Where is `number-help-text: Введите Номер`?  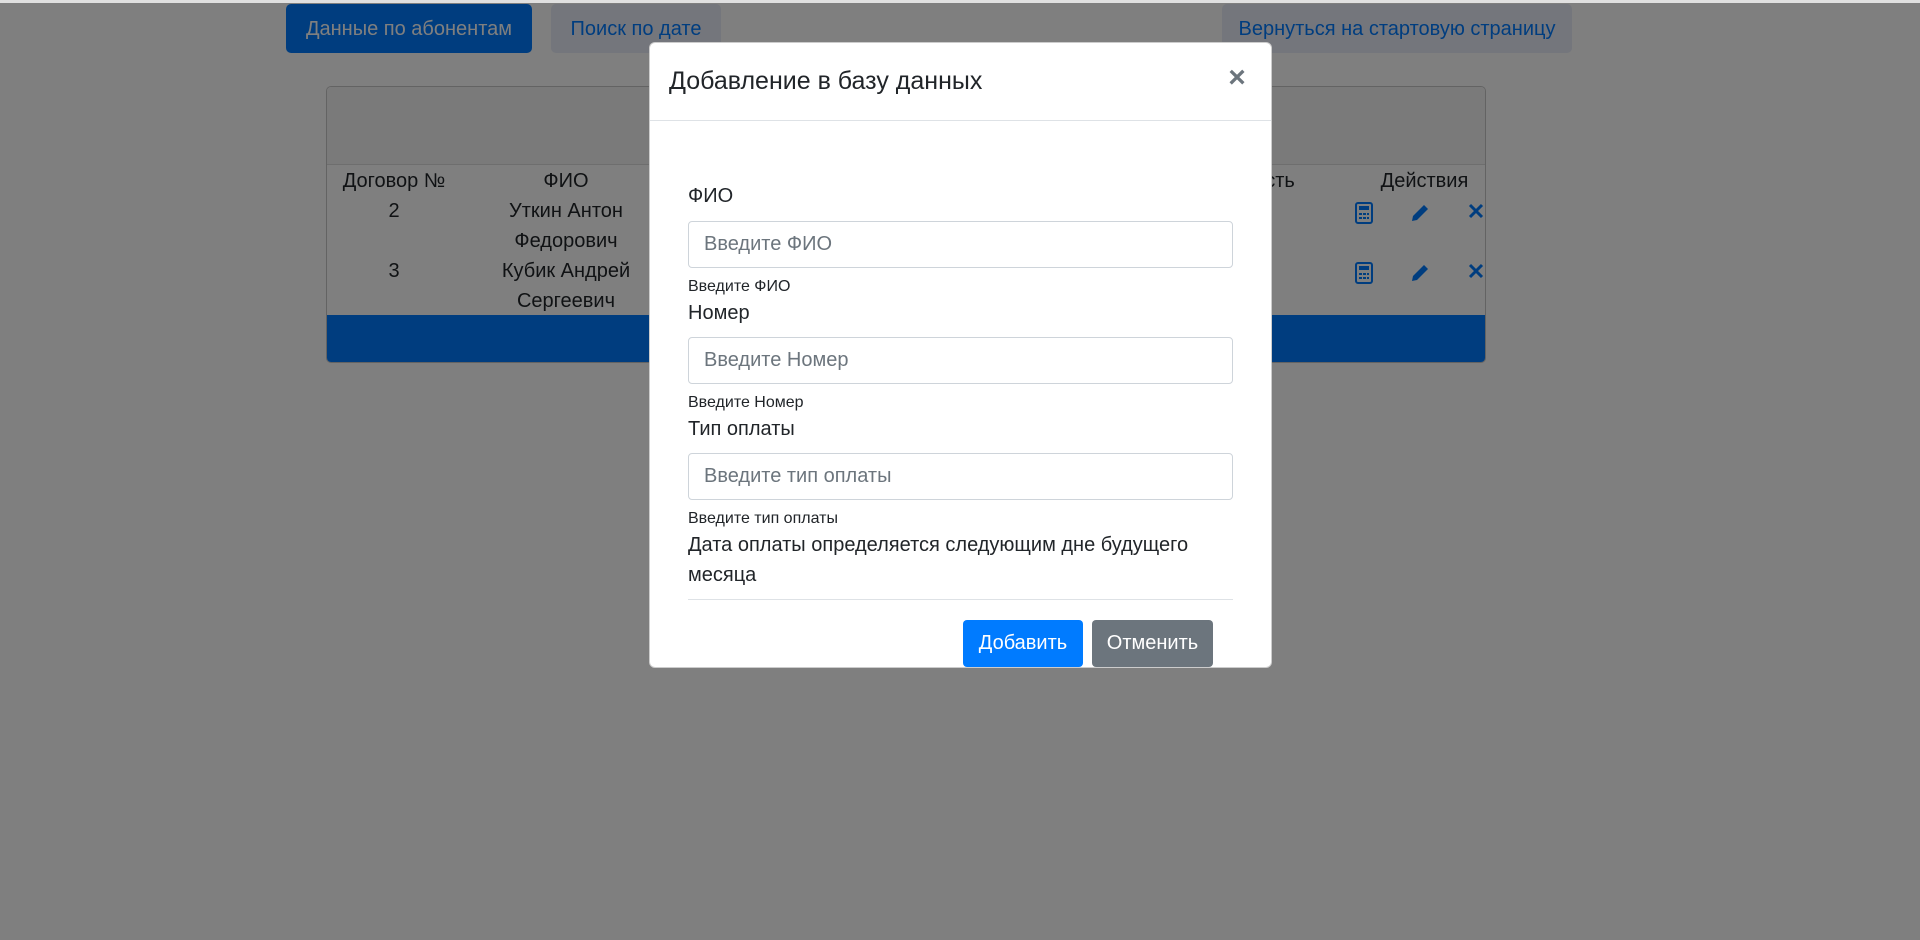 number-help-text: Введите Номер is located at coordinates (746, 402).